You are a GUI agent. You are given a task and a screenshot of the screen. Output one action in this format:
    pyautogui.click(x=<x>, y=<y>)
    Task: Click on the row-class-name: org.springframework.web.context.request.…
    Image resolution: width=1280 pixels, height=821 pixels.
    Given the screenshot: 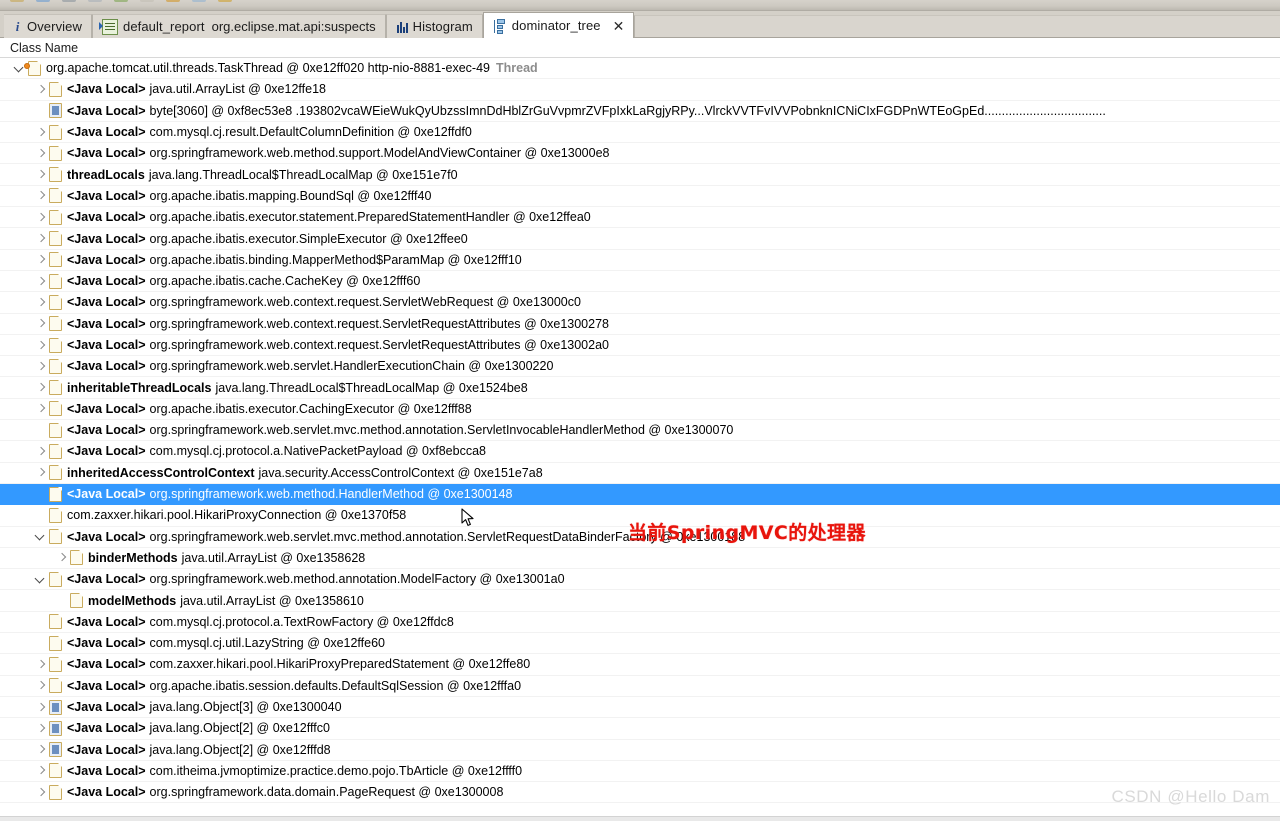 What is the action you would take?
    pyautogui.click(x=365, y=302)
    